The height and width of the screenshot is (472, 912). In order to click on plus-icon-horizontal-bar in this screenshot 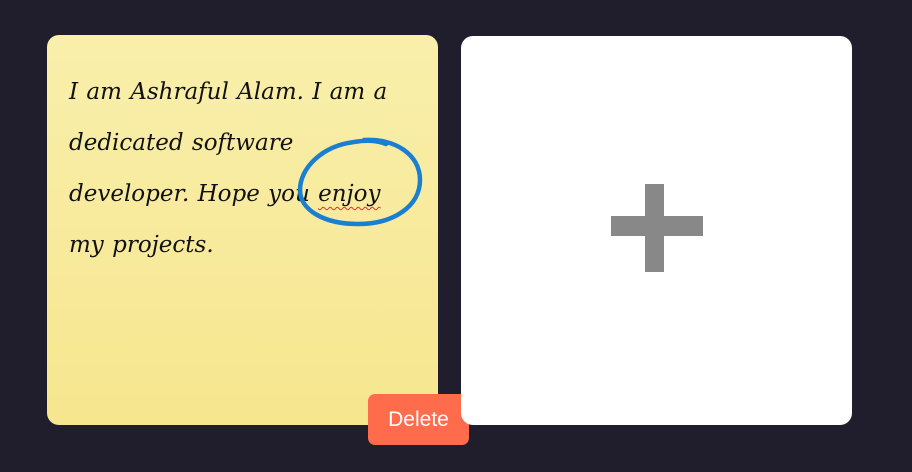, I will do `click(657, 226)`.